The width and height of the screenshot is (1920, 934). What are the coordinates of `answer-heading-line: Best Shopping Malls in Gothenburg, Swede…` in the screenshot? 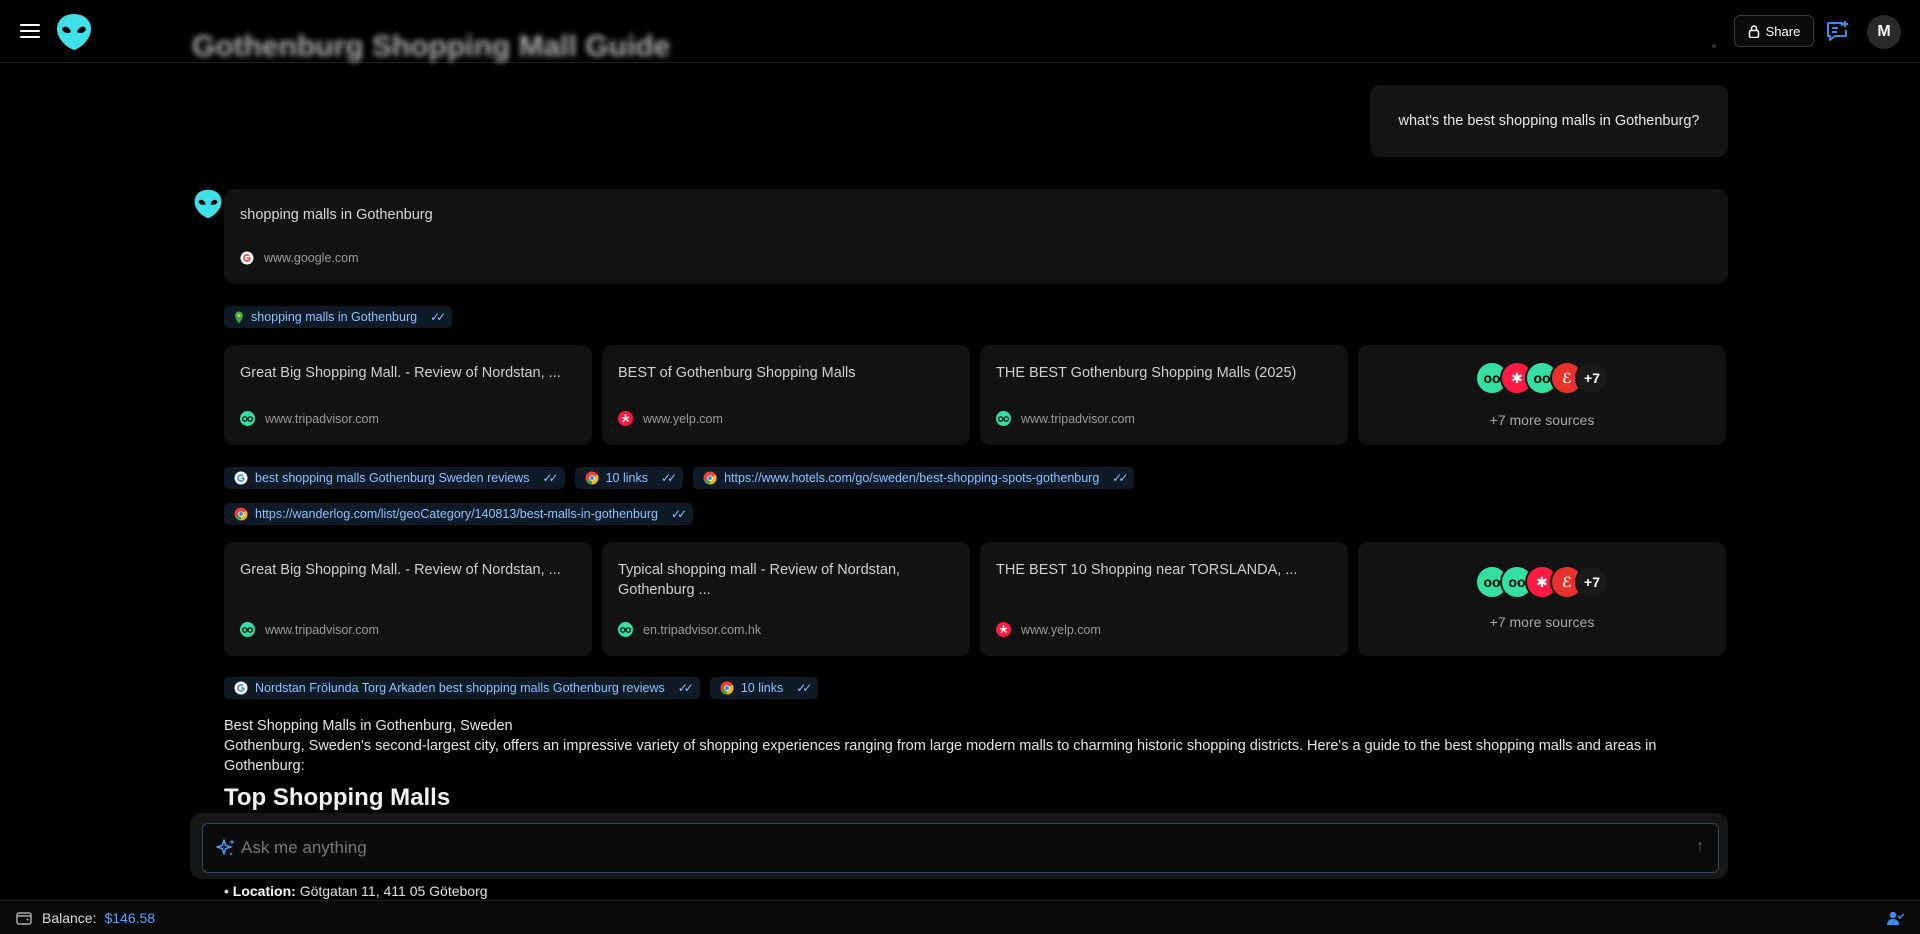 It's located at (368, 726).